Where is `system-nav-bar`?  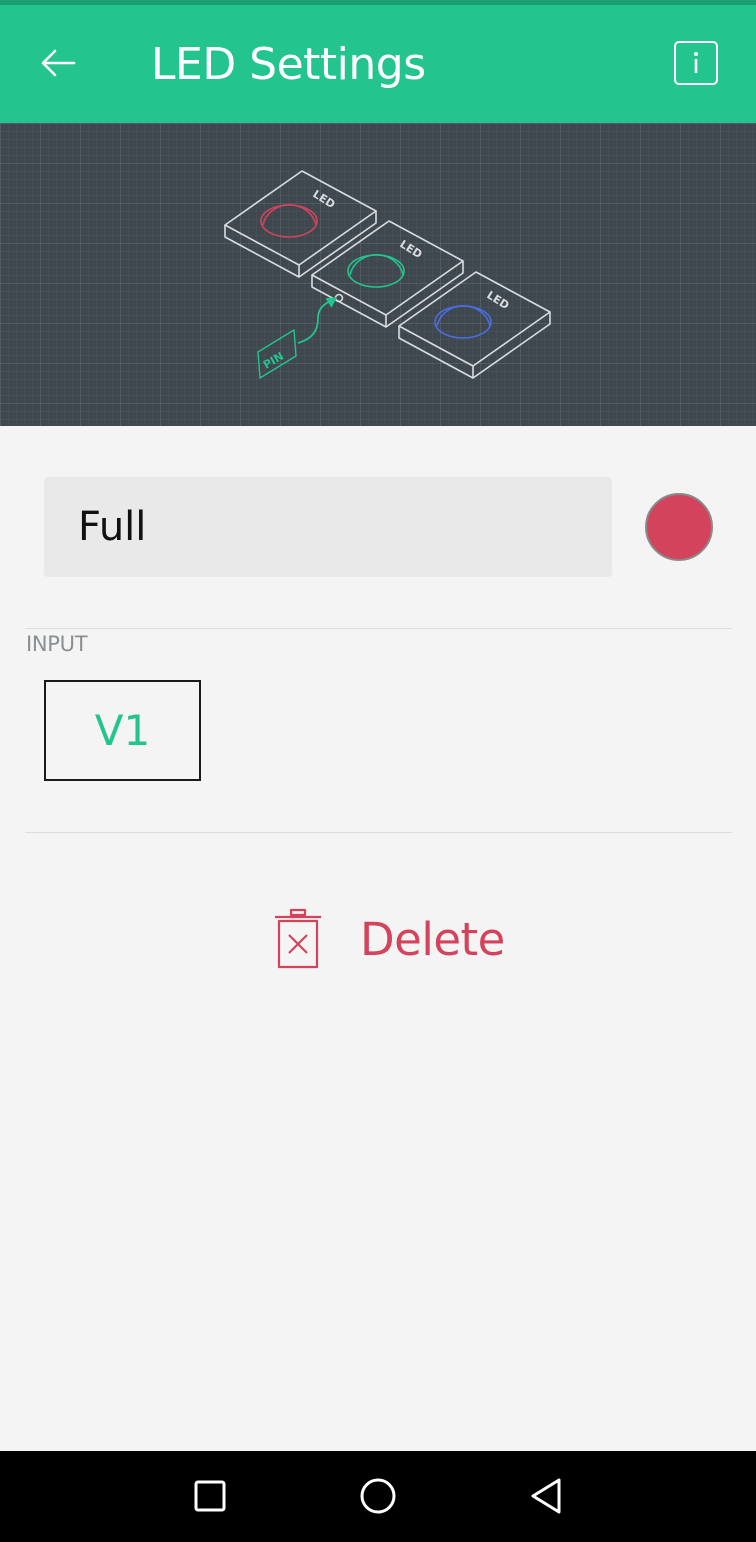
system-nav-bar is located at coordinates (378, 1496).